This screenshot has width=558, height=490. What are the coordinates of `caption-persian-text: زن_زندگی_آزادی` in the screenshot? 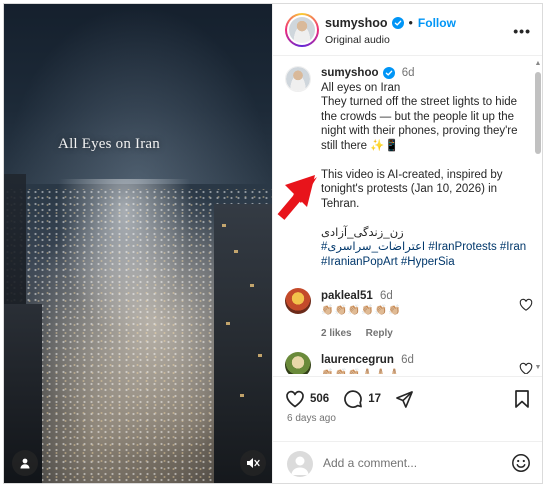 It's located at (362, 232).